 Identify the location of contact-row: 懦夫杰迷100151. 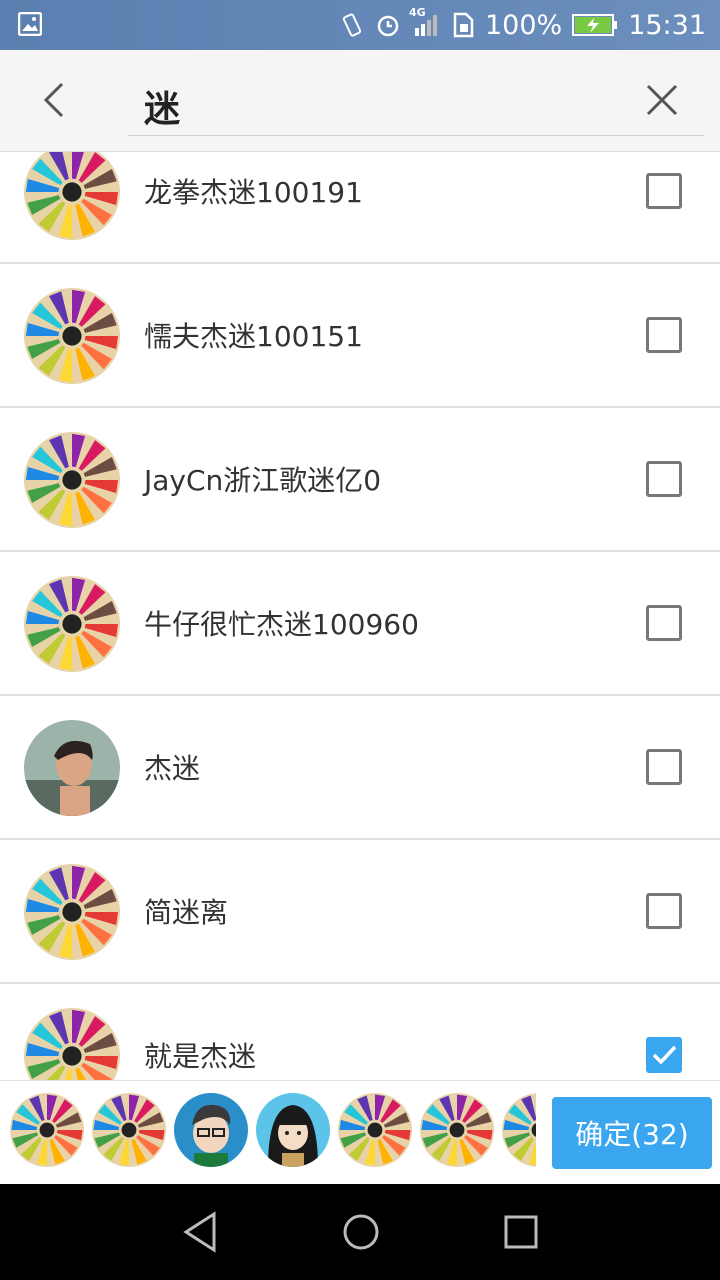
(360, 336).